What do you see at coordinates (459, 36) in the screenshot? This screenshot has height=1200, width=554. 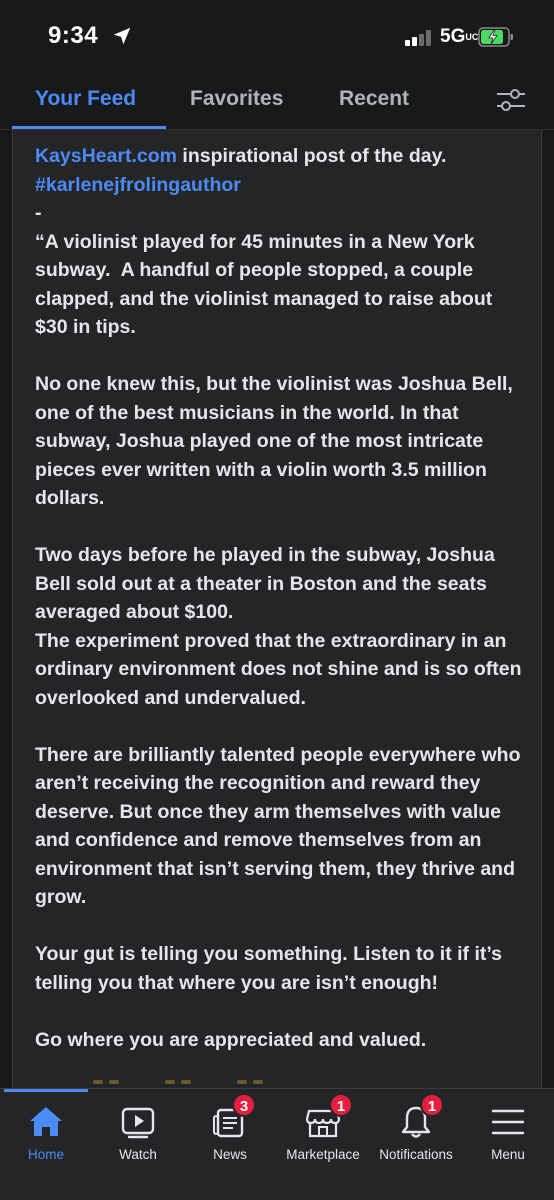 I see `network-type: 5GUC` at bounding box center [459, 36].